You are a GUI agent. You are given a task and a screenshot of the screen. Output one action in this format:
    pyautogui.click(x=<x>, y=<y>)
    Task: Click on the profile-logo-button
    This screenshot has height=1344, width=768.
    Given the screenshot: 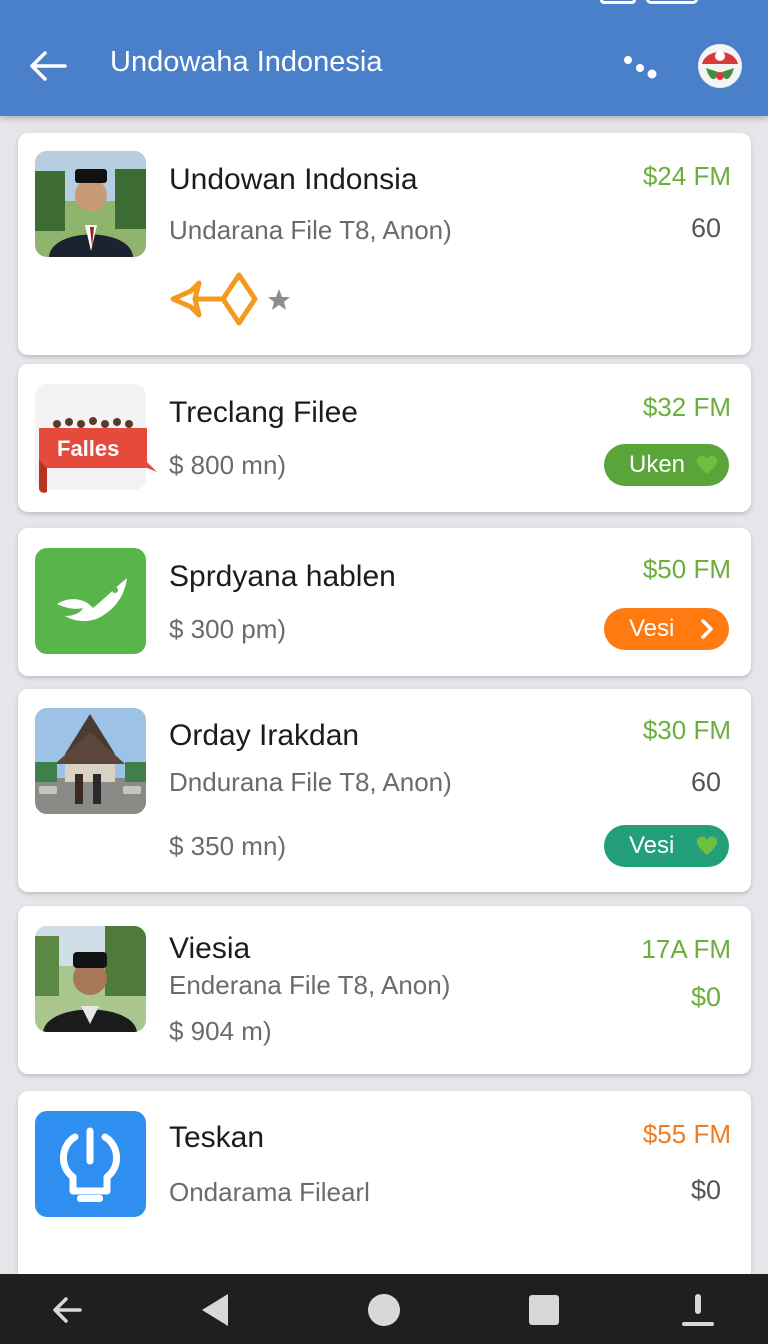 What is the action you would take?
    pyautogui.click(x=720, y=66)
    